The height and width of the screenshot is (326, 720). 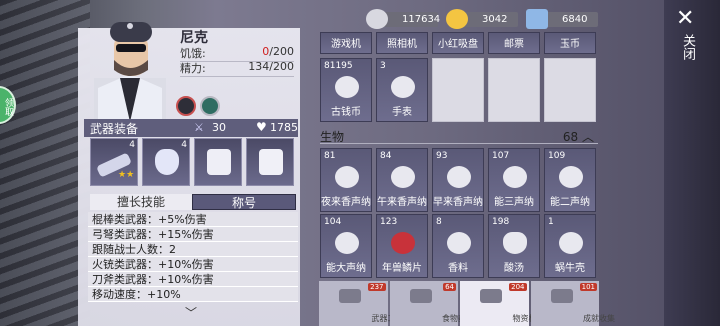 I want to click on watch-icon, so click(x=403, y=87).